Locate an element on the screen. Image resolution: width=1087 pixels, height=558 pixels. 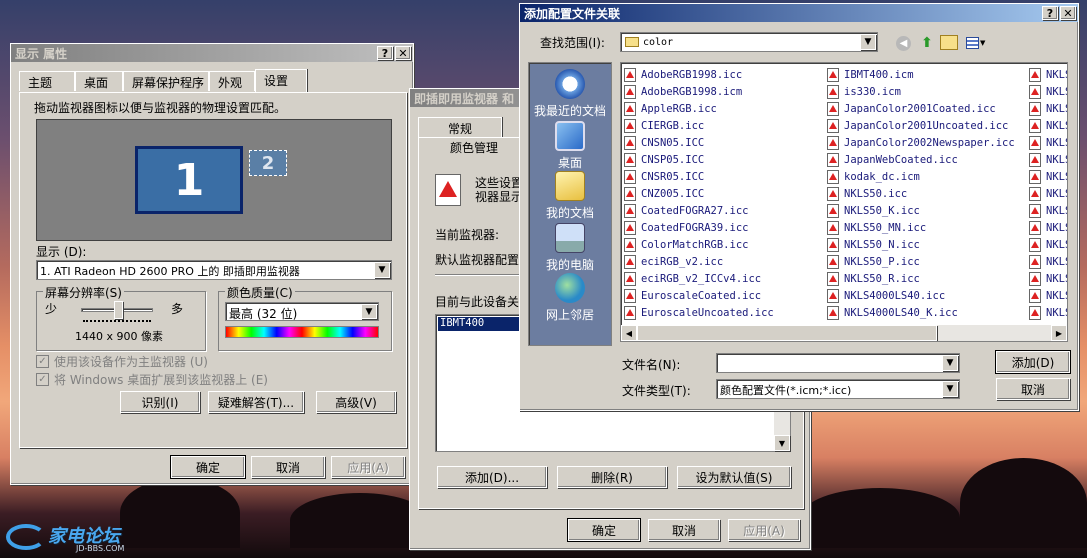
resolution-slider is located at coordinates (117, 310).